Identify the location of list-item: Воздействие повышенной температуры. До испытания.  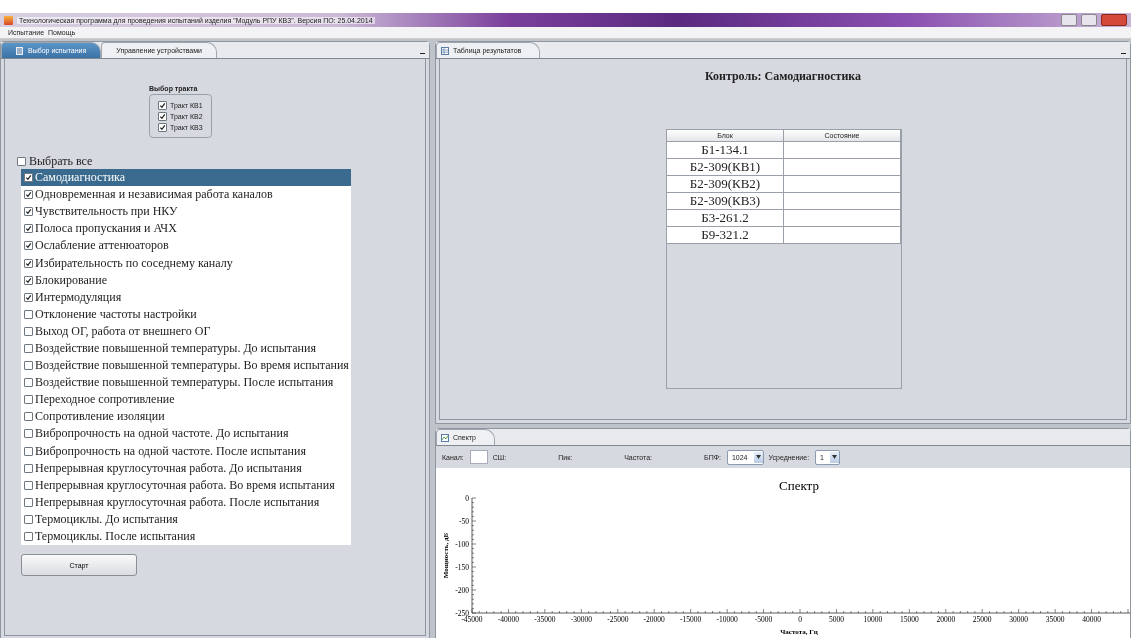
(186, 348).